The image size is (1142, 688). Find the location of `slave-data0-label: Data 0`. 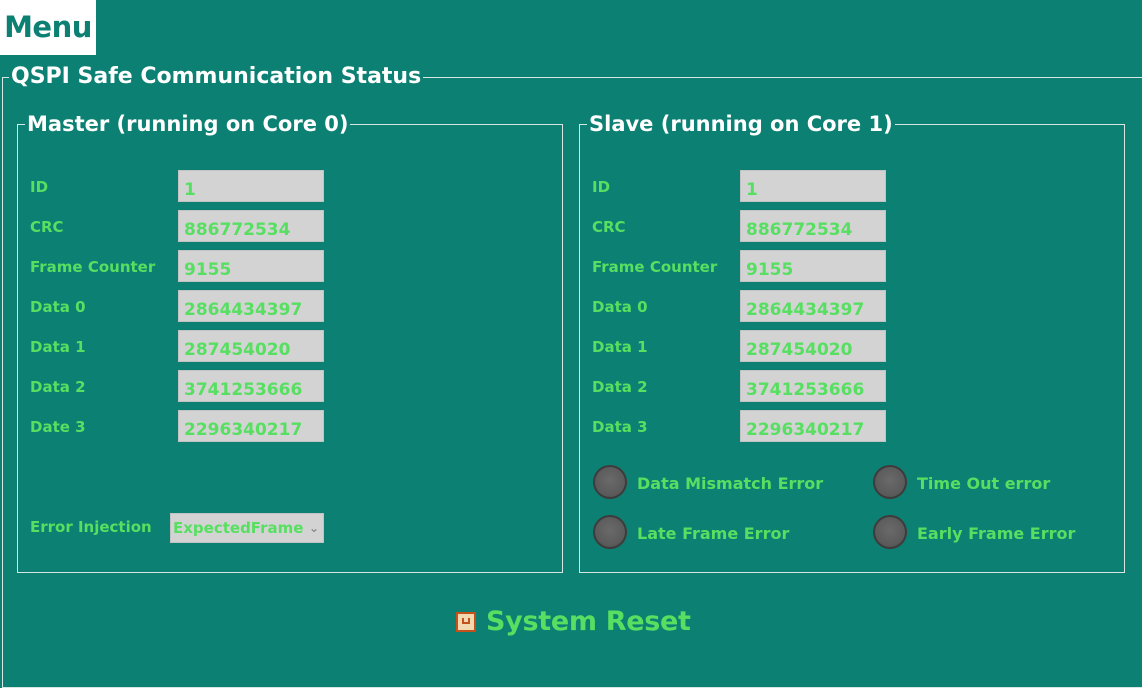

slave-data0-label: Data 0 is located at coordinates (620, 307).